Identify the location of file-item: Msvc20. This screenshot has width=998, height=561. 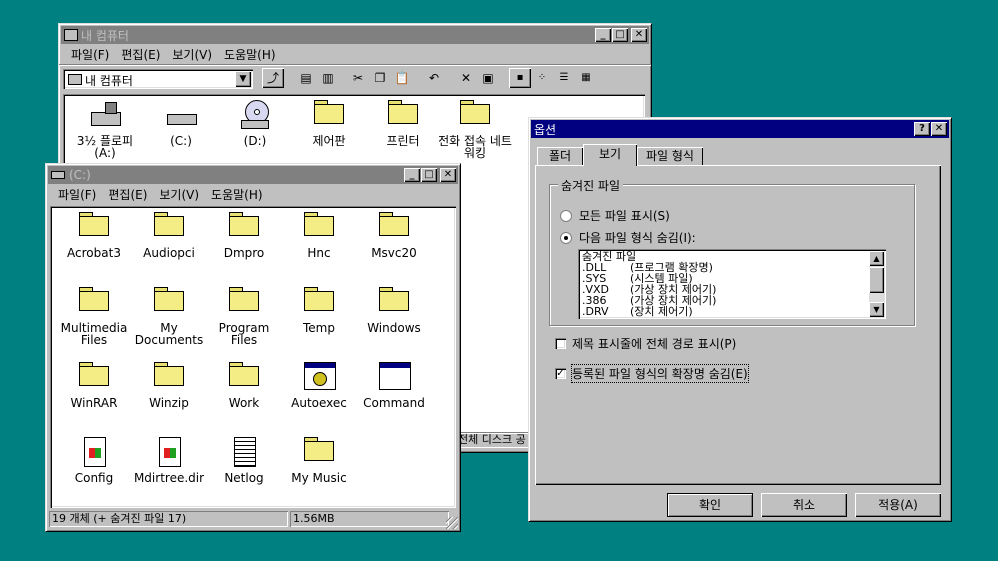
(394, 235).